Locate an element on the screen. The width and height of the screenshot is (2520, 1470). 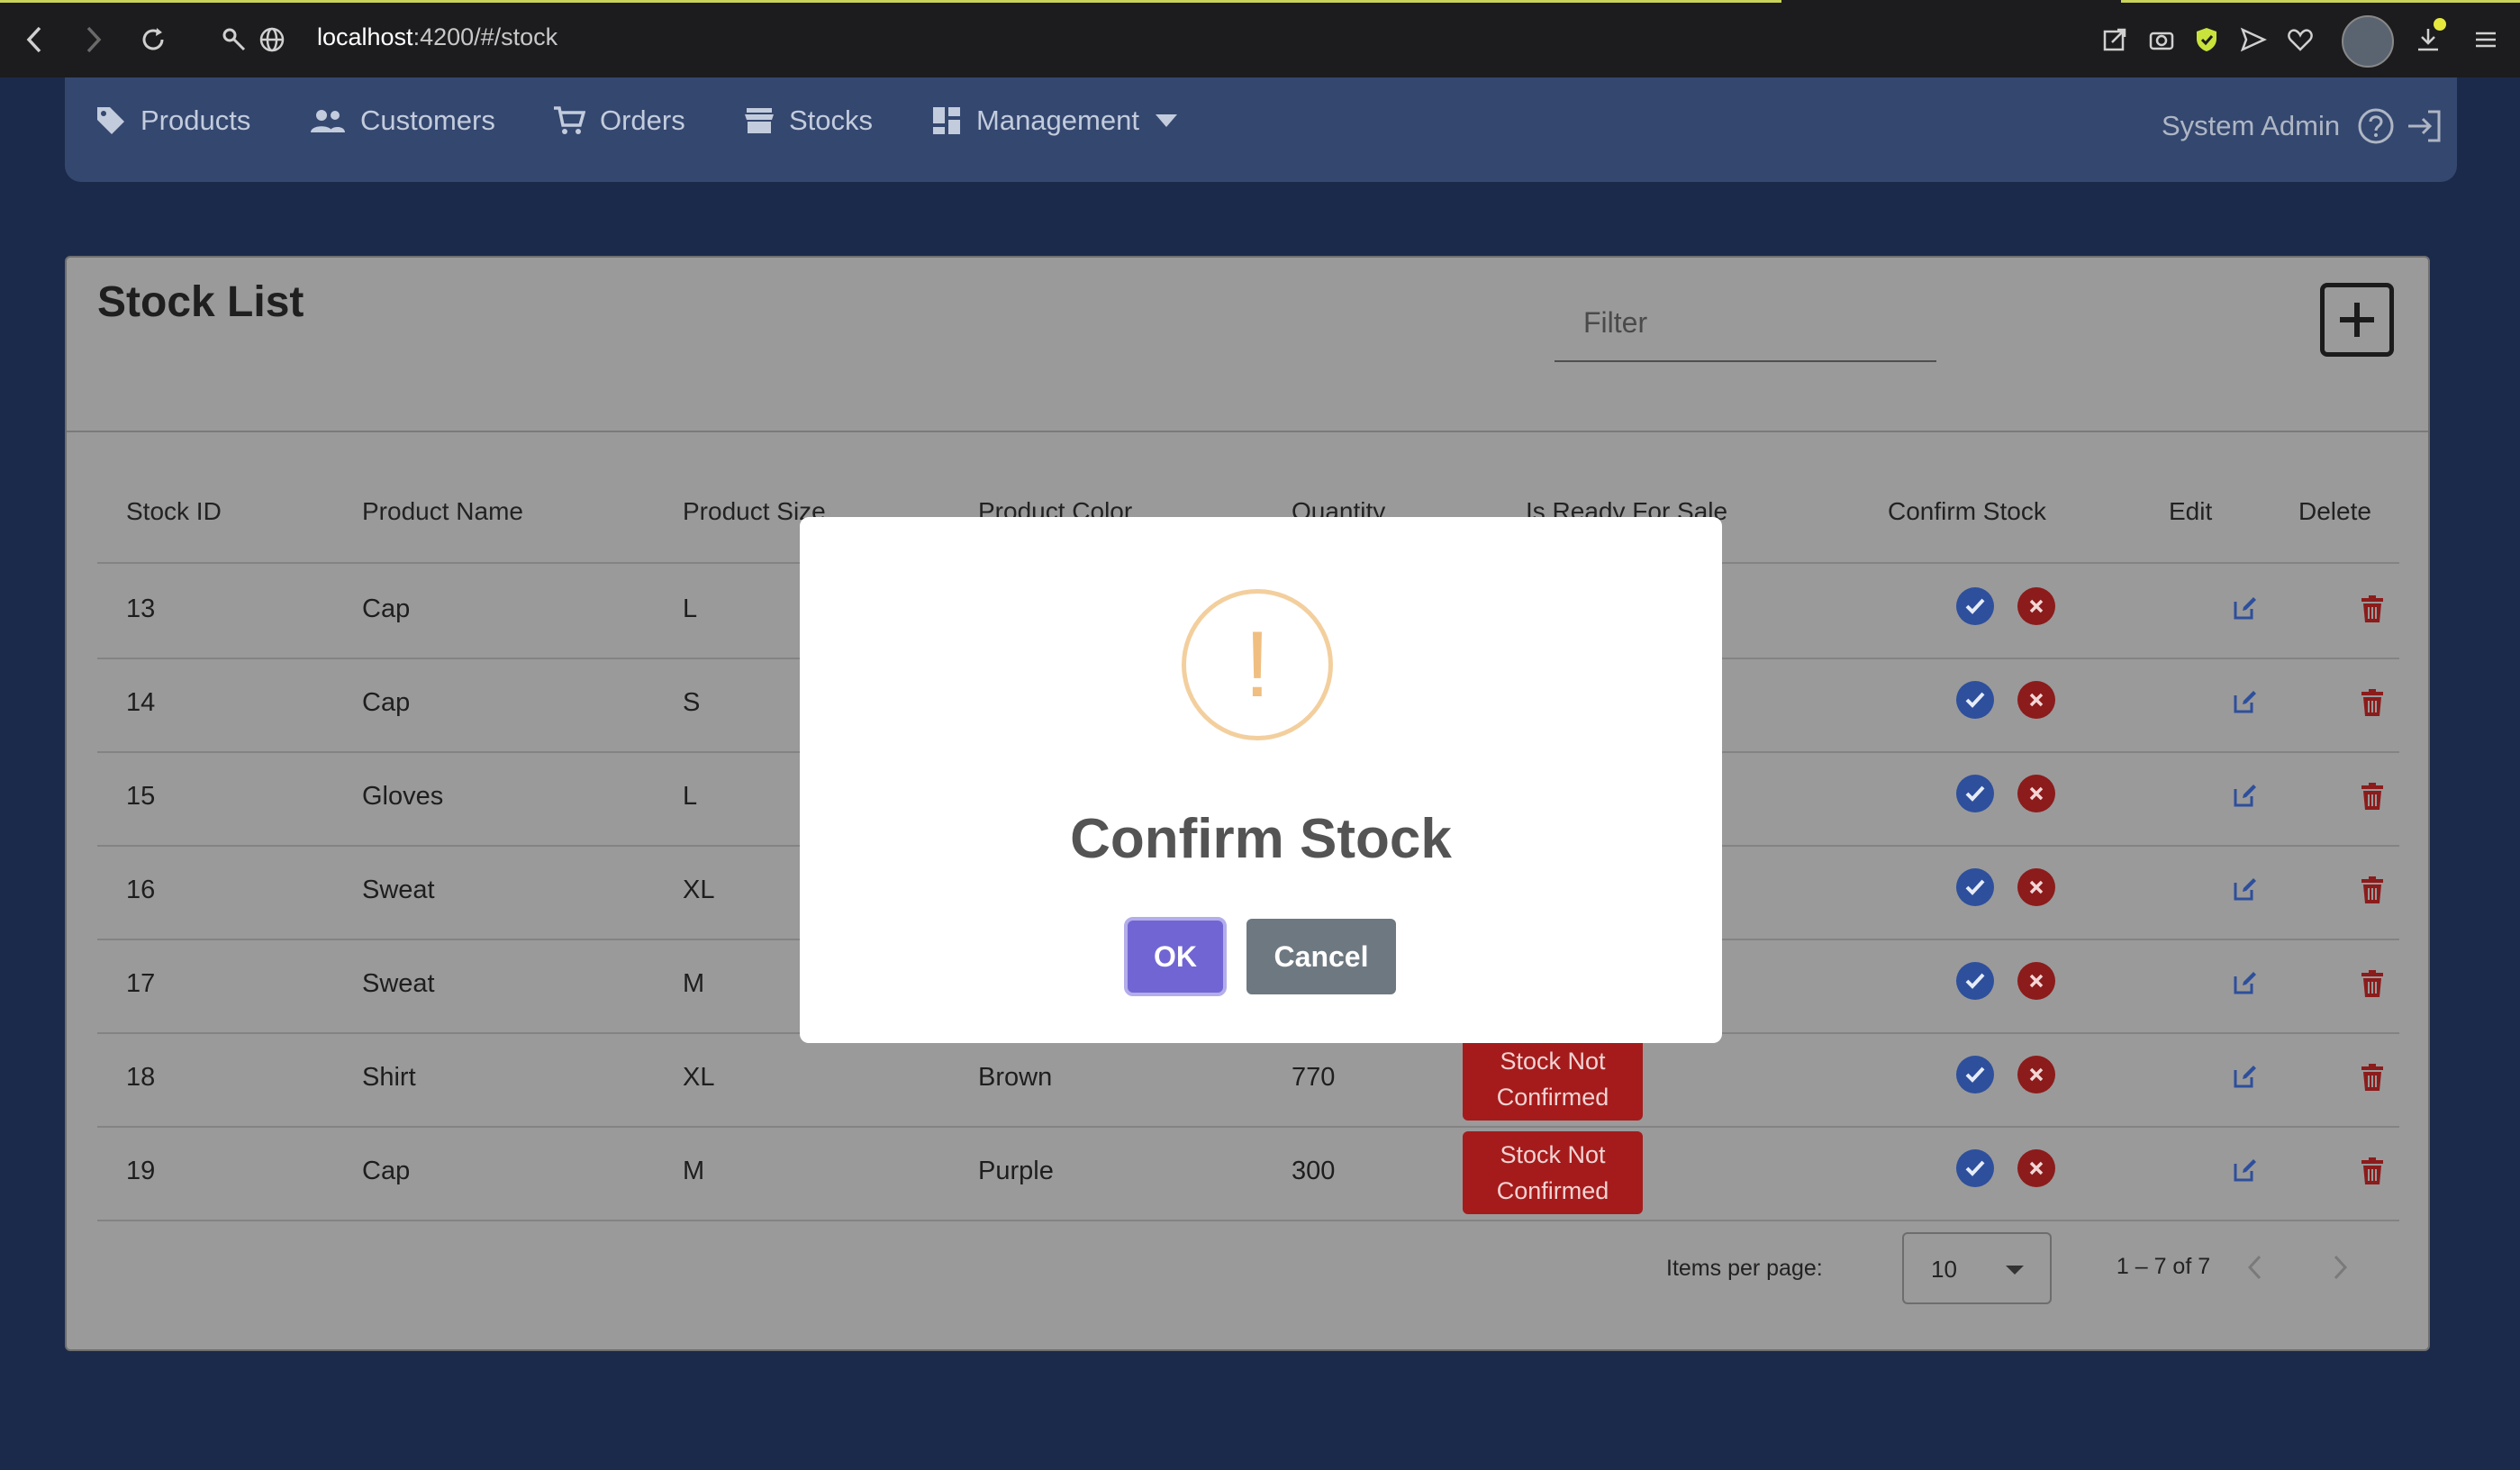
current-user: System Admin is located at coordinates (2251, 125).